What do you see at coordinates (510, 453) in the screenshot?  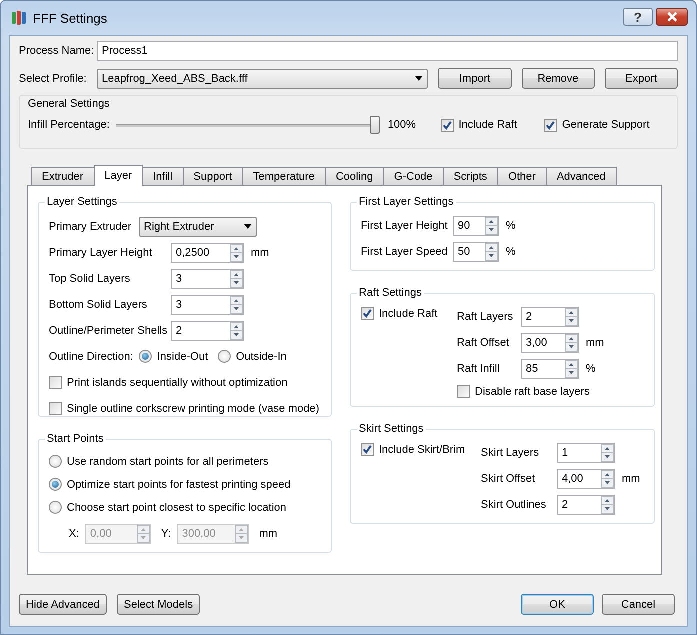 I see `field-label: Skirt Layers` at bounding box center [510, 453].